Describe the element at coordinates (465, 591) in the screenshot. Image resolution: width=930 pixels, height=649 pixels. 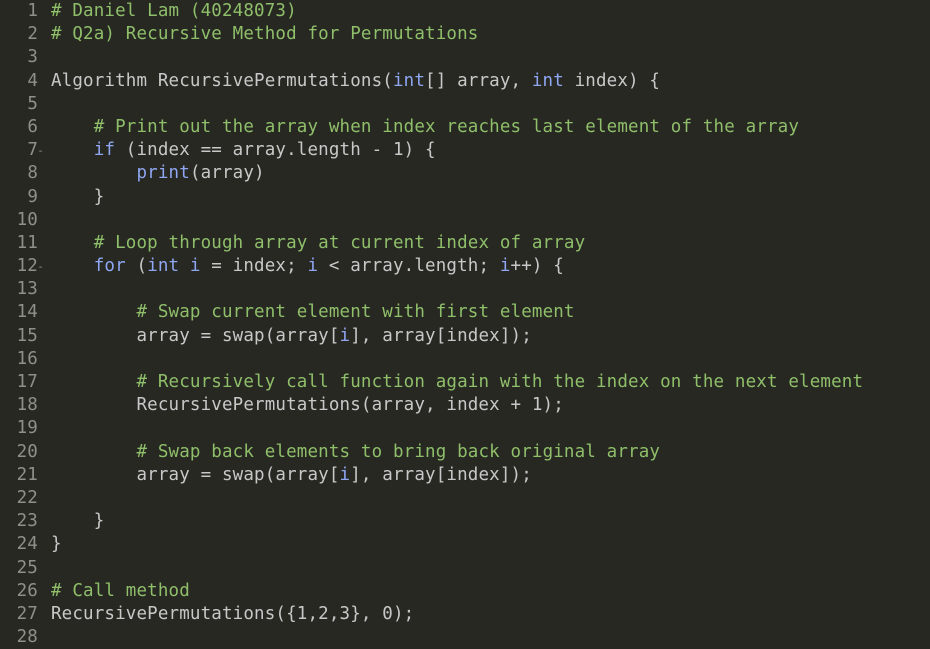
I see `code-line: 26 # Call method` at that location.